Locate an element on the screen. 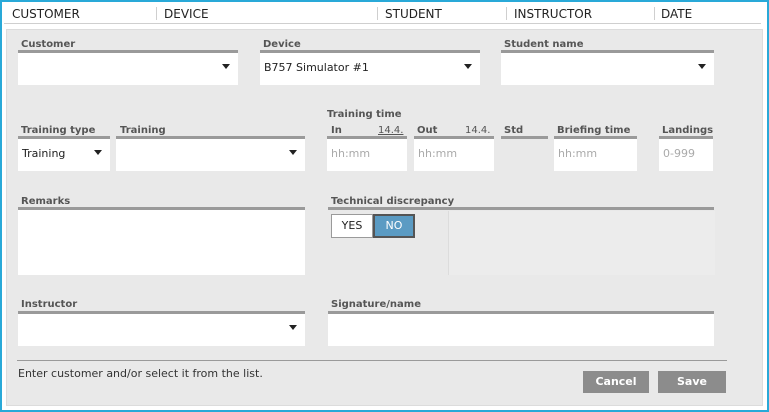 Image resolution: width=769 pixels, height=412 pixels. student-name-select is located at coordinates (607, 67).